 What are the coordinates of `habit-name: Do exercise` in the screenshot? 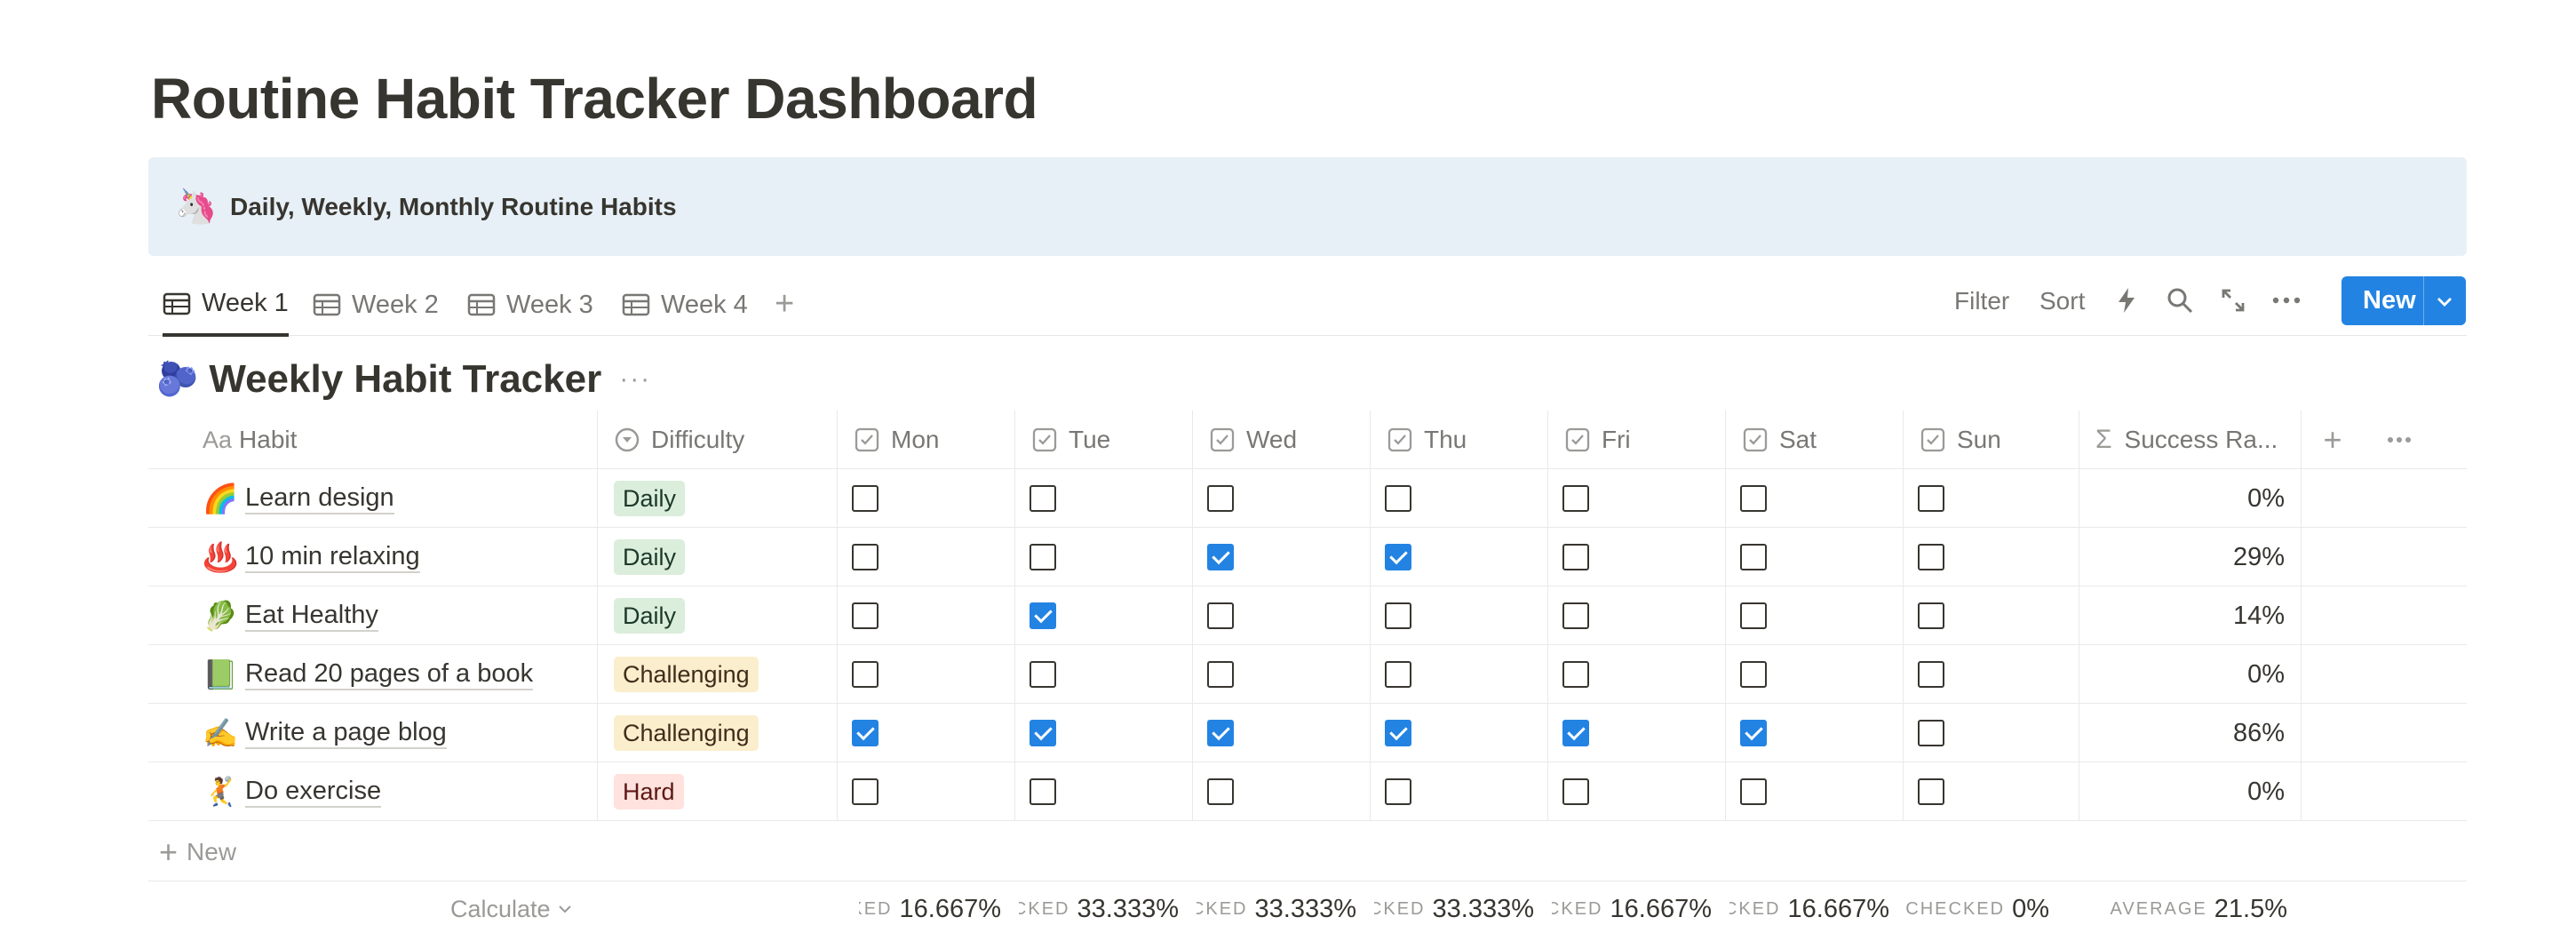 It's located at (313, 792).